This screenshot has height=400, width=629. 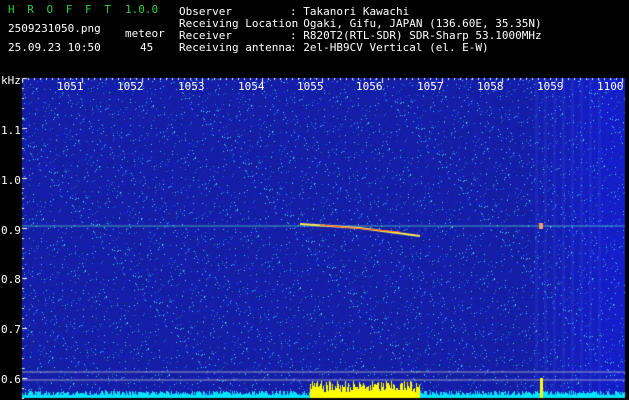 I want to click on axis-unit: kHz, so click(x=11, y=80).